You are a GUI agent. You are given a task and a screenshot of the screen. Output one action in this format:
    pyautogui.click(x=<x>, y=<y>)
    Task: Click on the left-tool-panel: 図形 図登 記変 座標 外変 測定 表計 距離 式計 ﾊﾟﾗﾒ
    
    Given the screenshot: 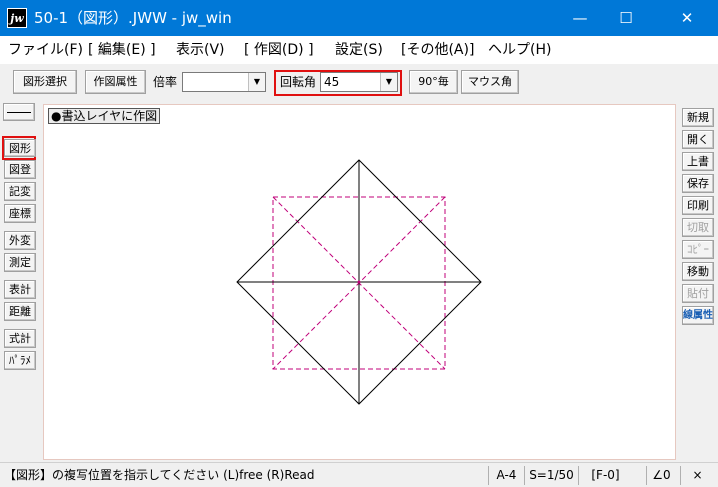 What is the action you would take?
    pyautogui.click(x=20, y=281)
    